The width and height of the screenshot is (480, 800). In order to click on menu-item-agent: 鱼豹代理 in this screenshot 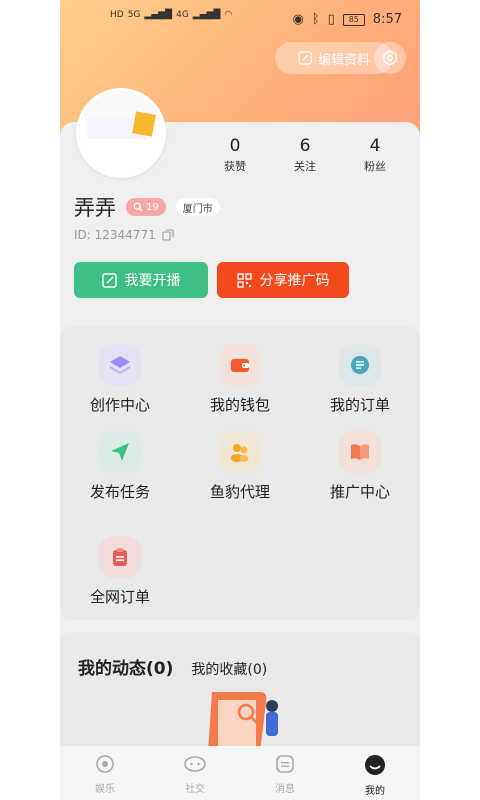, I will do `click(240, 466)`.